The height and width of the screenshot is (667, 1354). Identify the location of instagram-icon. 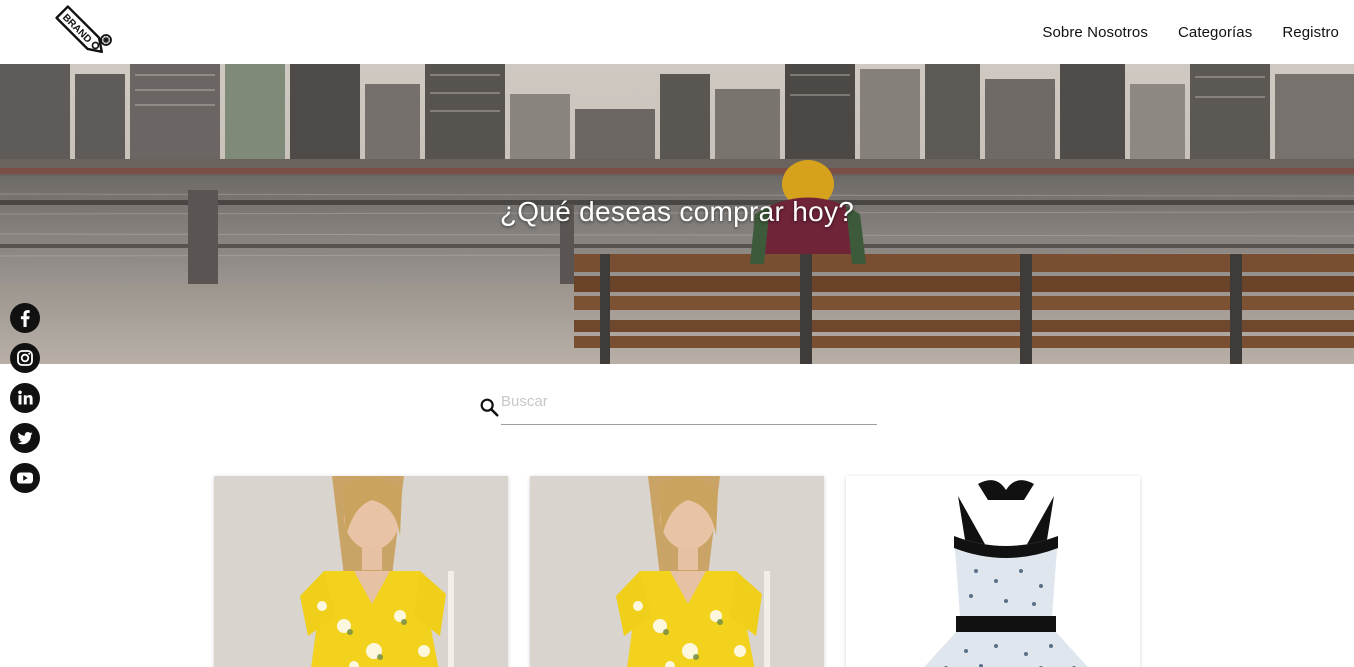
(25, 358).